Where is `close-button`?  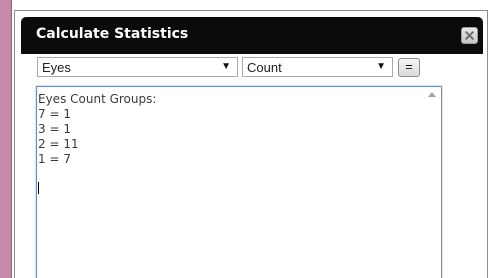 close-button is located at coordinates (469, 35).